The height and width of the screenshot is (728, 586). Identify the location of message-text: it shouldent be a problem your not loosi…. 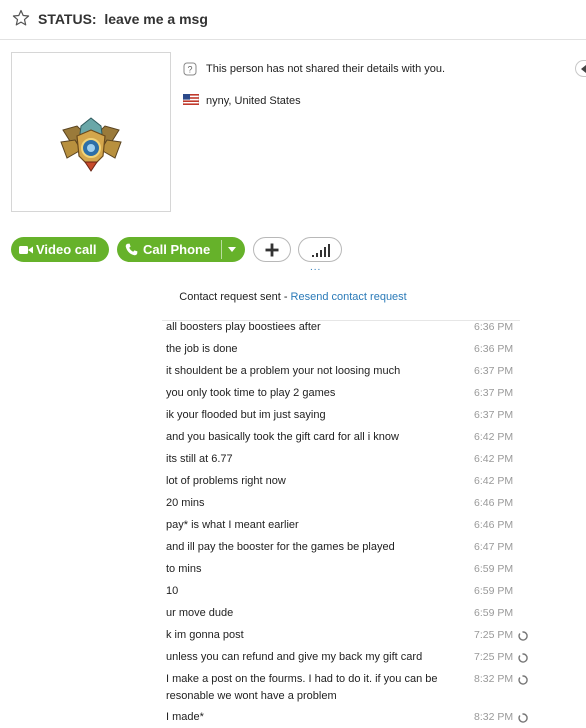
(283, 371).